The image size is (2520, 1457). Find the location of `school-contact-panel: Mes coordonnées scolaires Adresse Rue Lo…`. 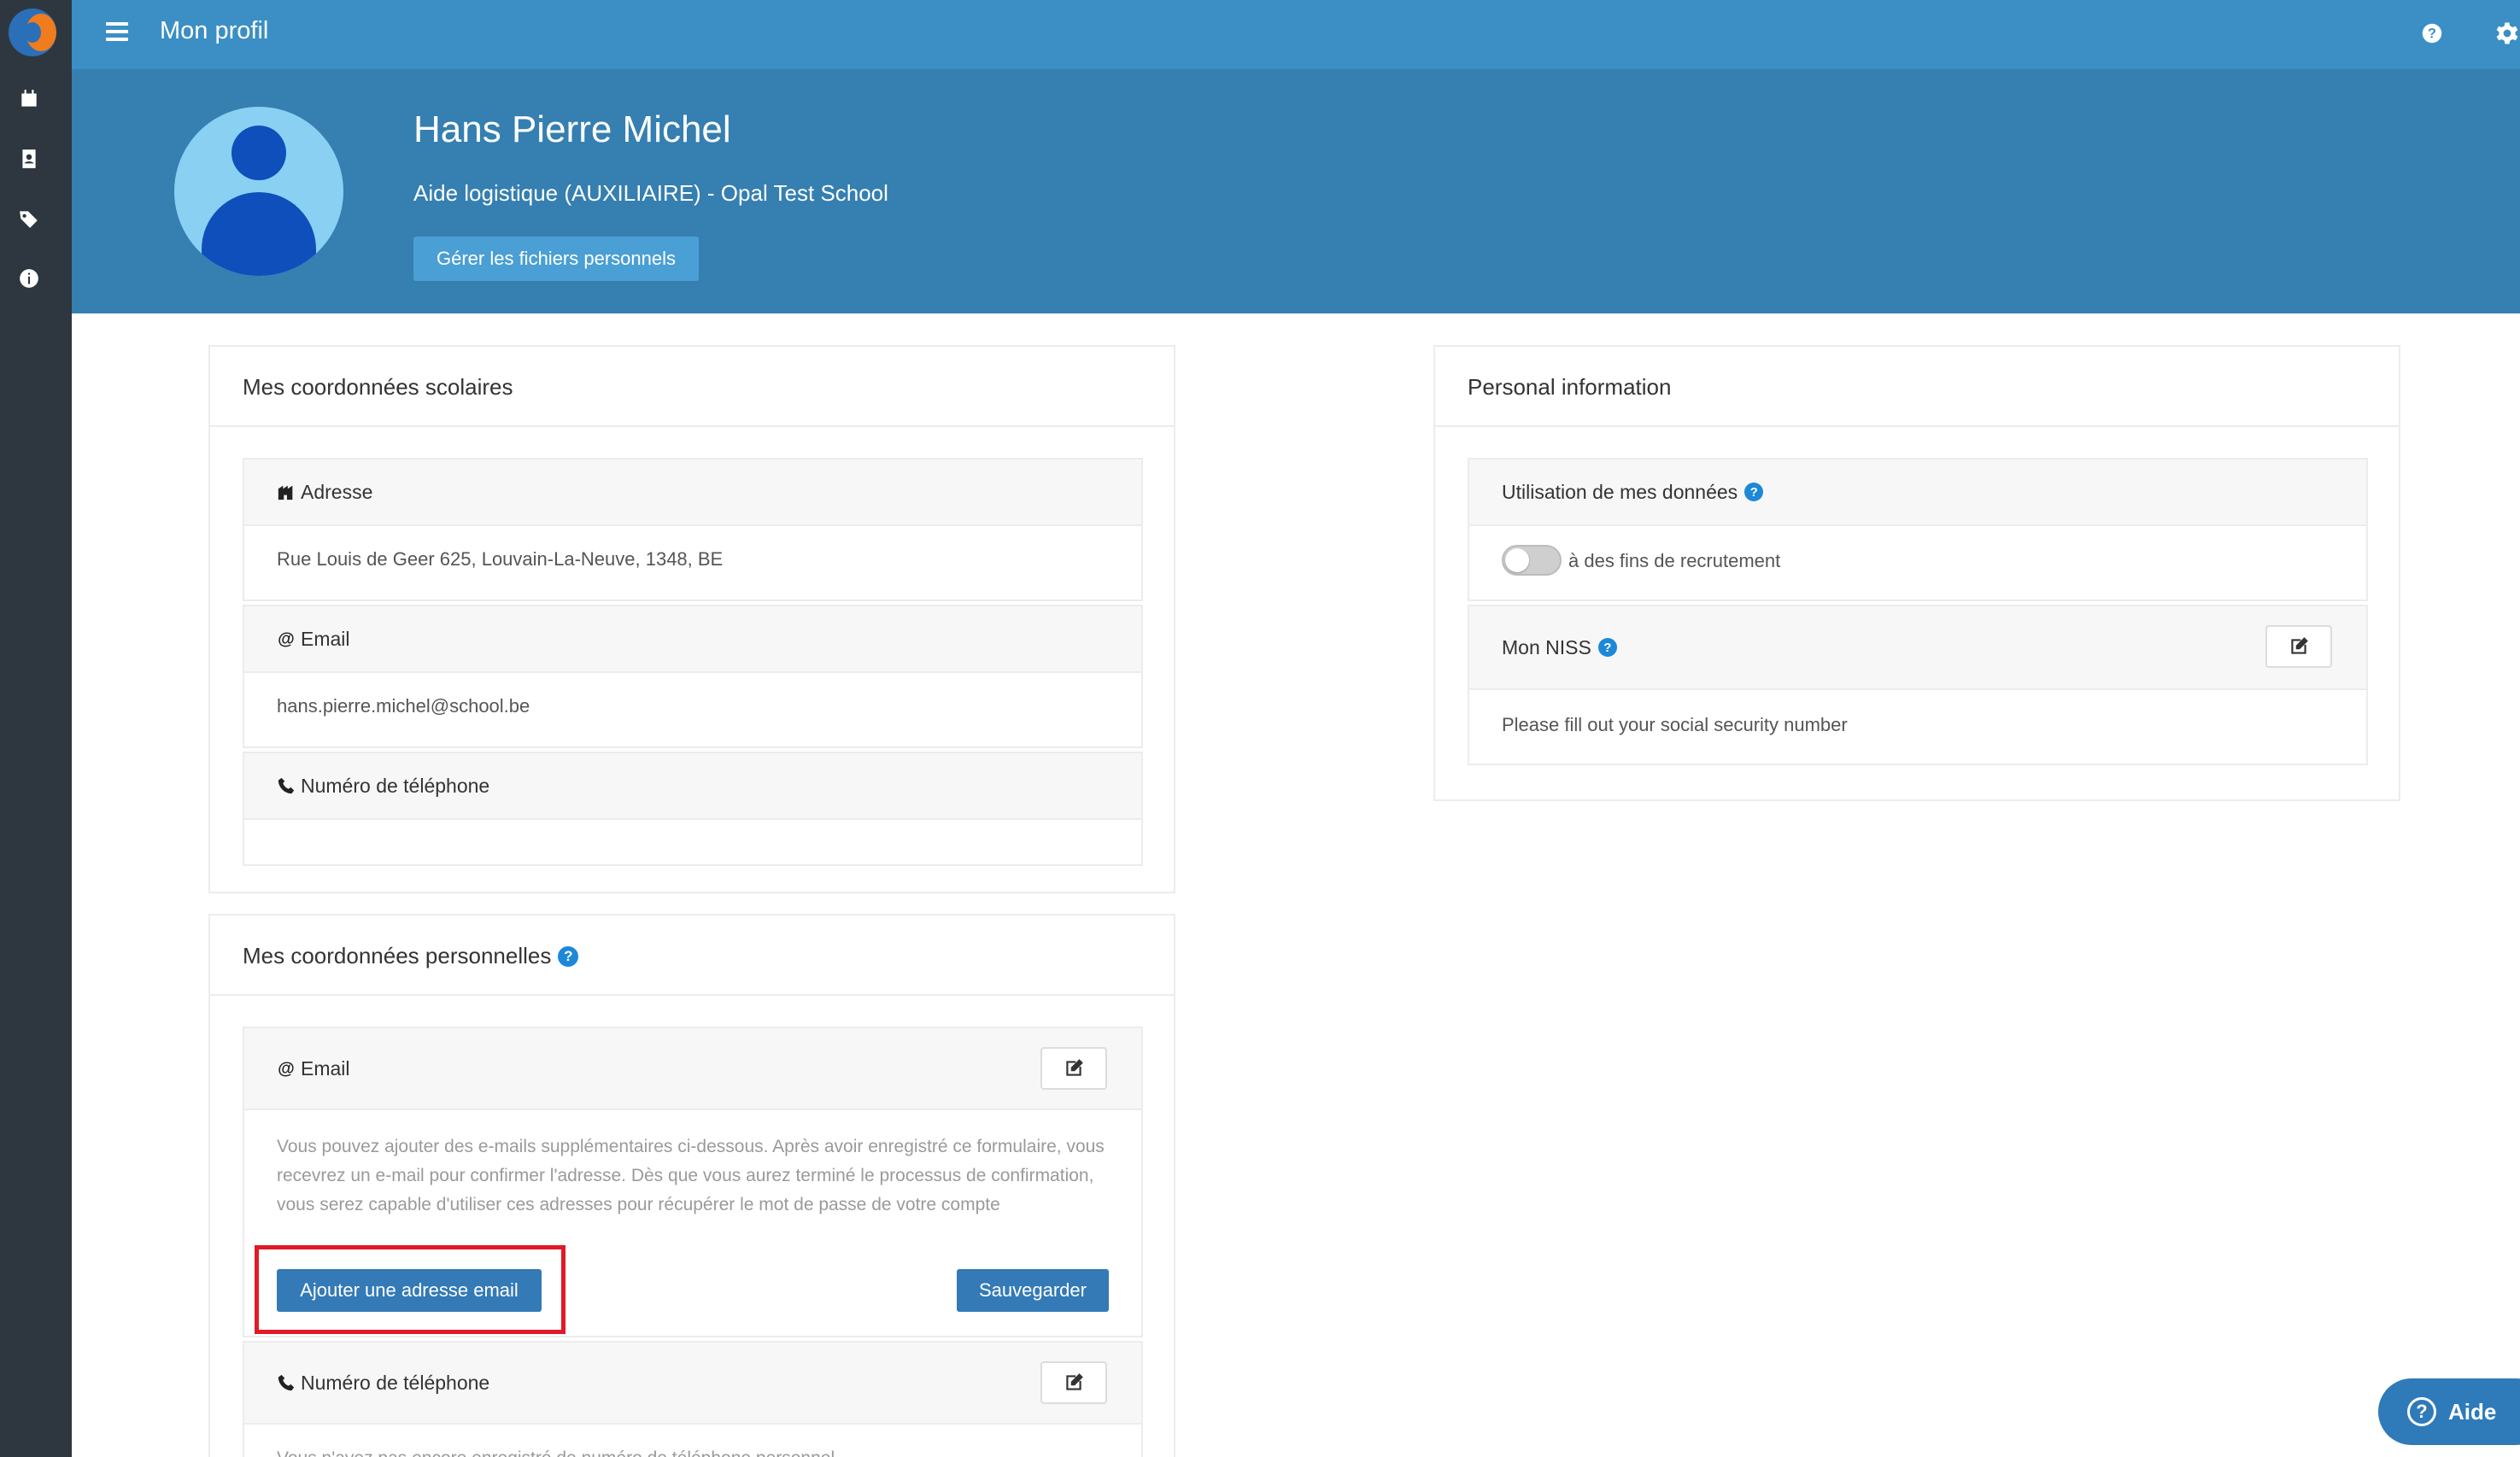

school-contact-panel: Mes coordonnées scolaires Adresse Rue Lo… is located at coordinates (691, 619).